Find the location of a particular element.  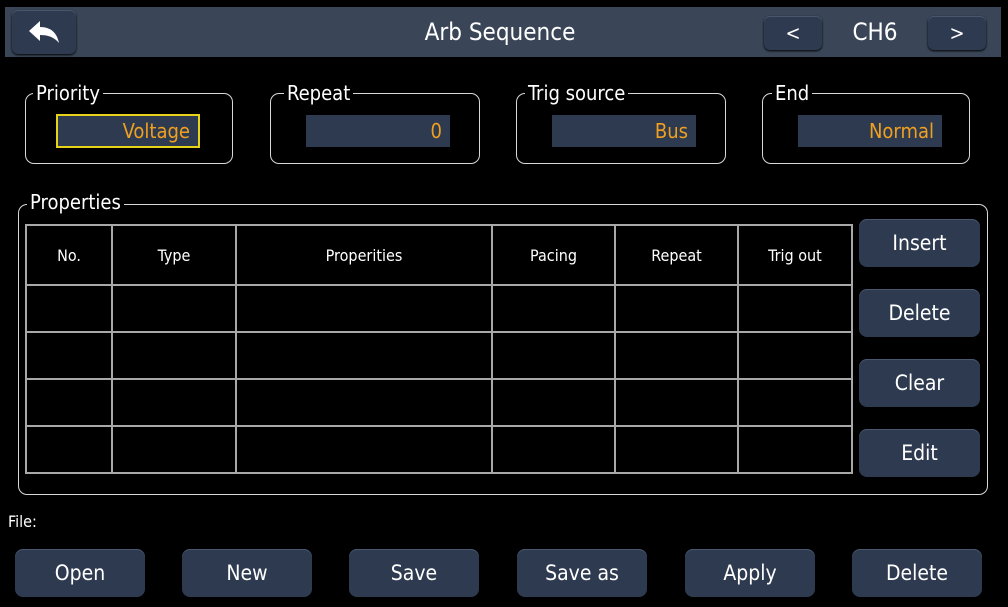

column-header-no: No. is located at coordinates (69, 255).